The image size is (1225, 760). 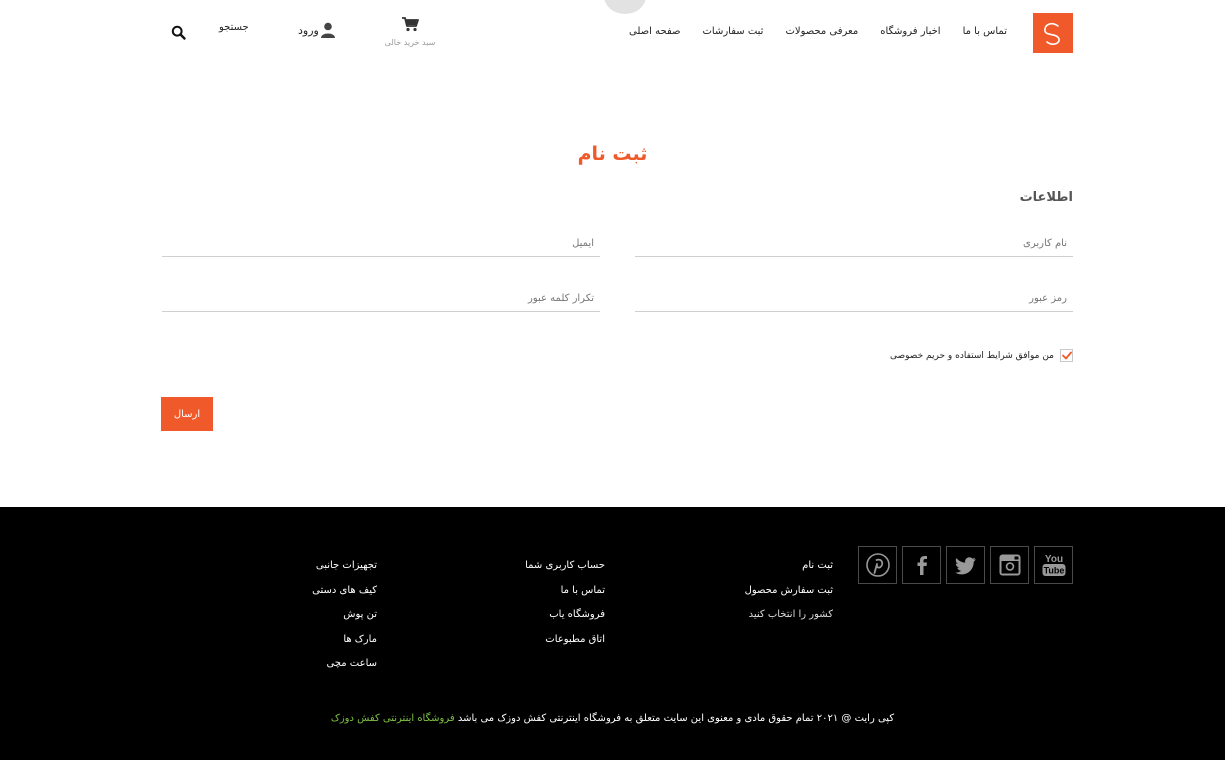 I want to click on facebook-icon, so click(x=922, y=565).